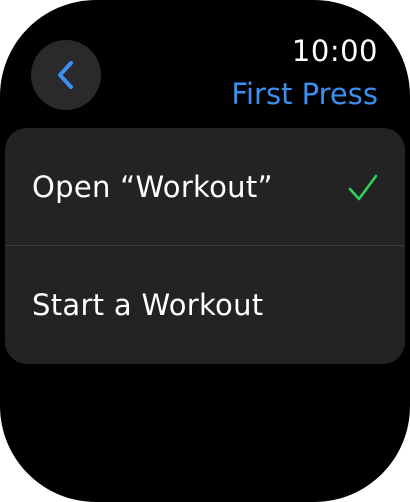 Image resolution: width=410 pixels, height=502 pixels. I want to click on option-label: Start a Workout, so click(148, 305).